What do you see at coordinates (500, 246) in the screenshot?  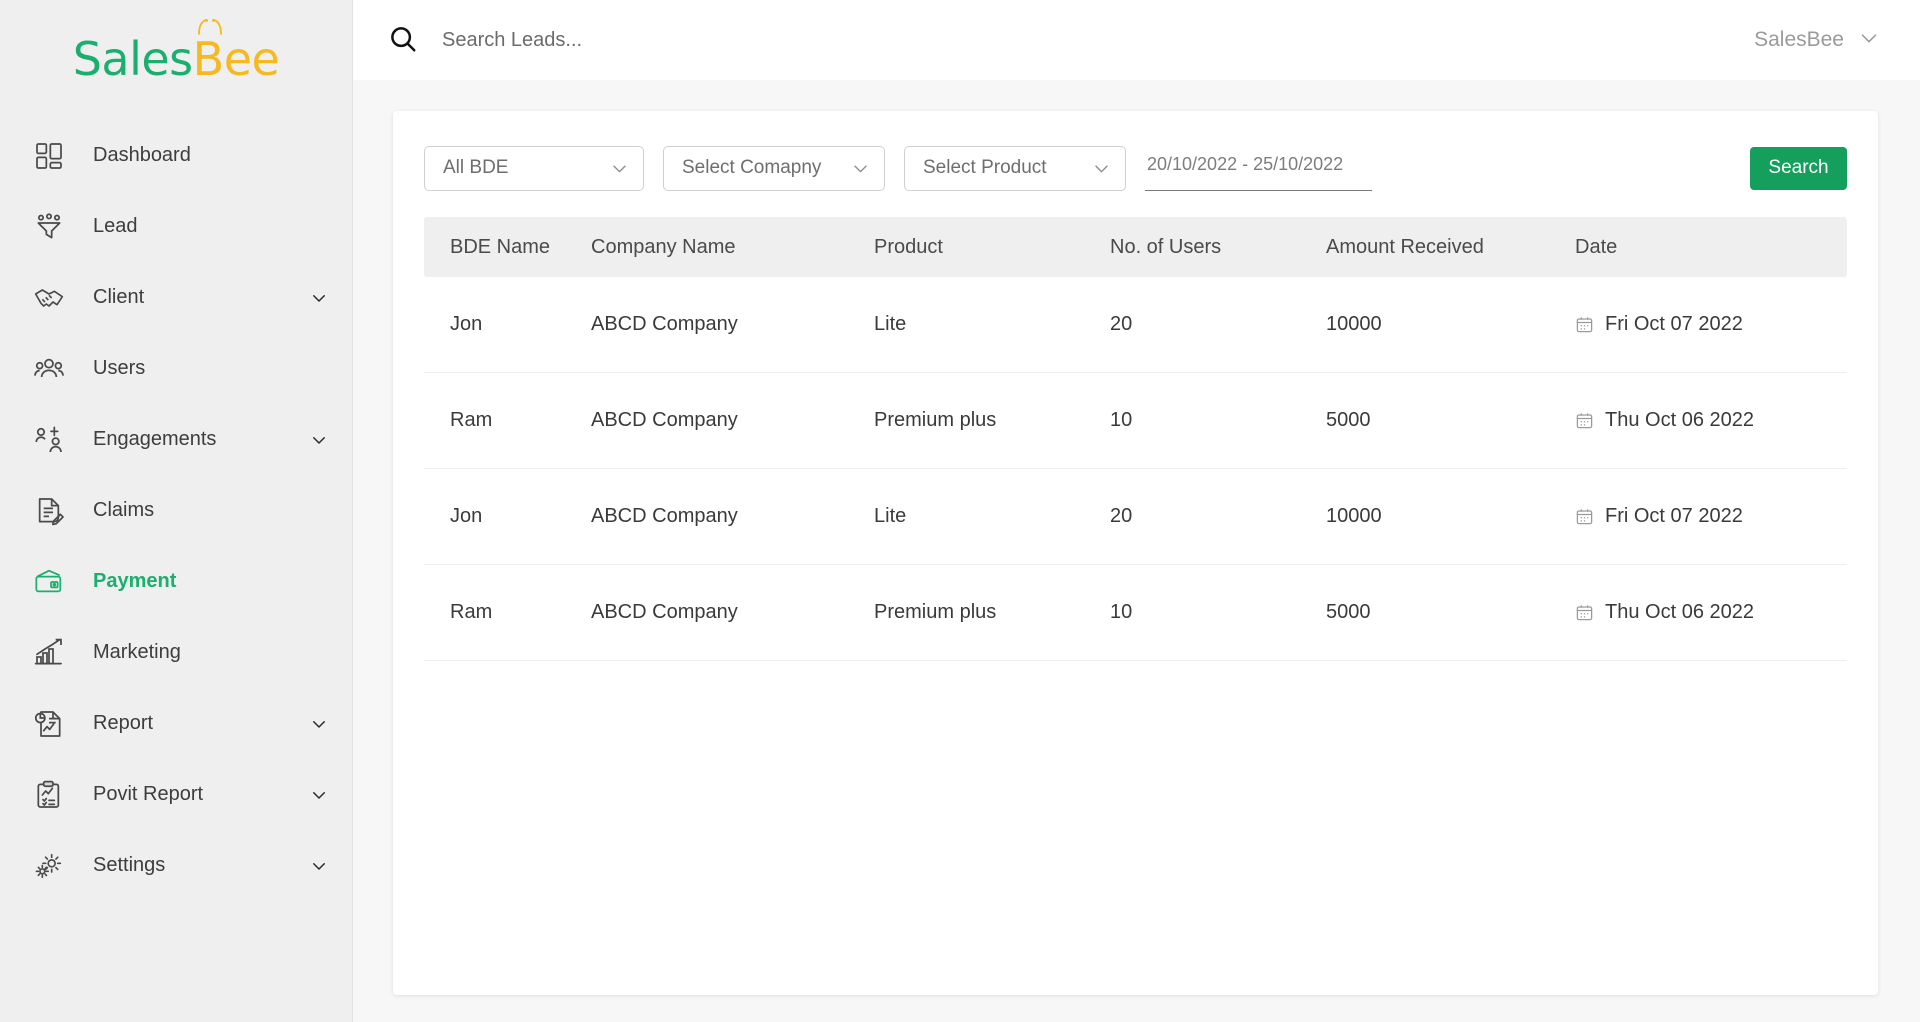 I see `column-header-bde-name: BDE Name` at bounding box center [500, 246].